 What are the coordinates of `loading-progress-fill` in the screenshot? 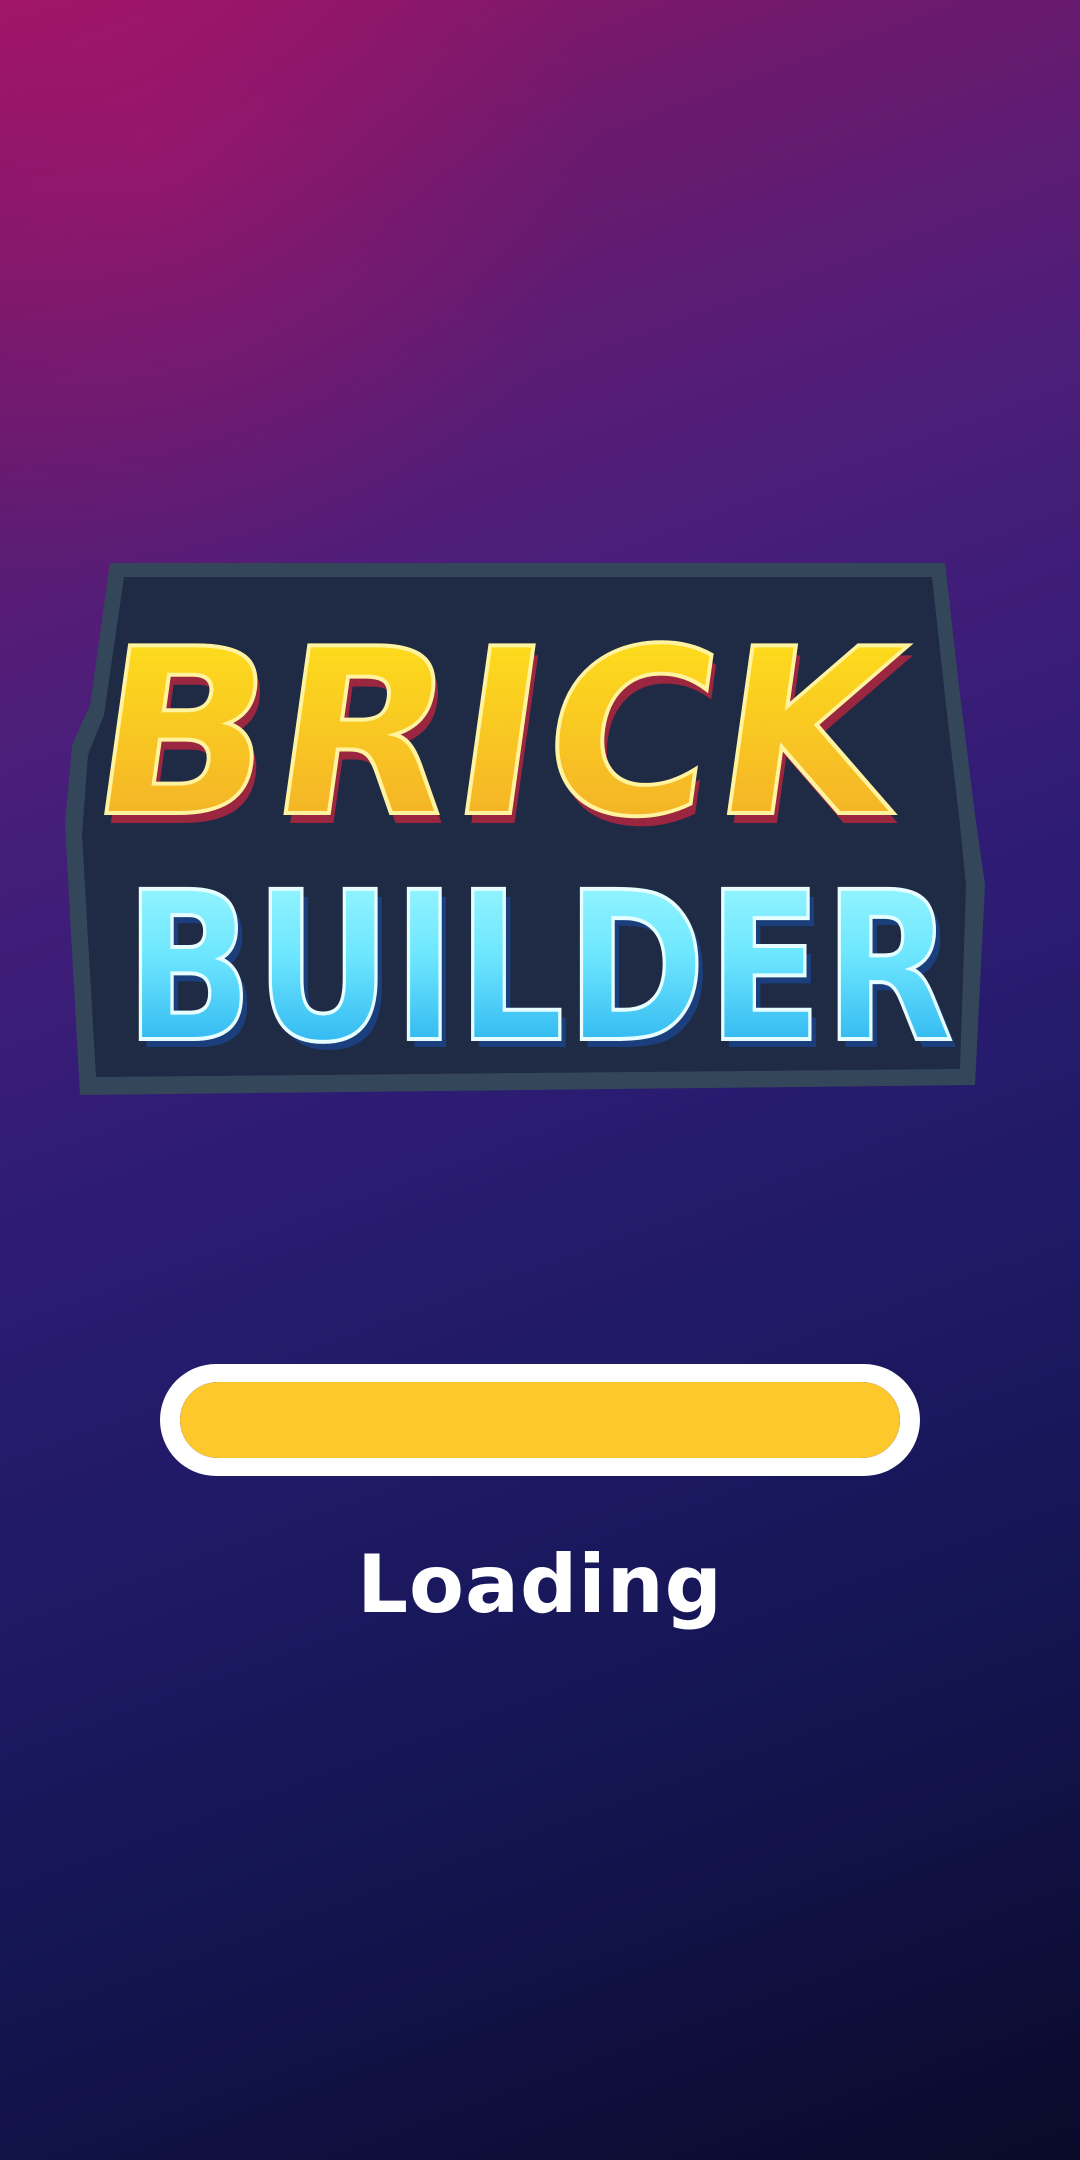 It's located at (540, 1420).